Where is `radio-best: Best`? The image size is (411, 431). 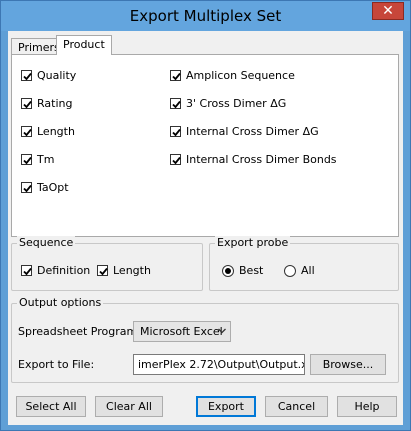
radio-best: Best is located at coordinates (242, 270).